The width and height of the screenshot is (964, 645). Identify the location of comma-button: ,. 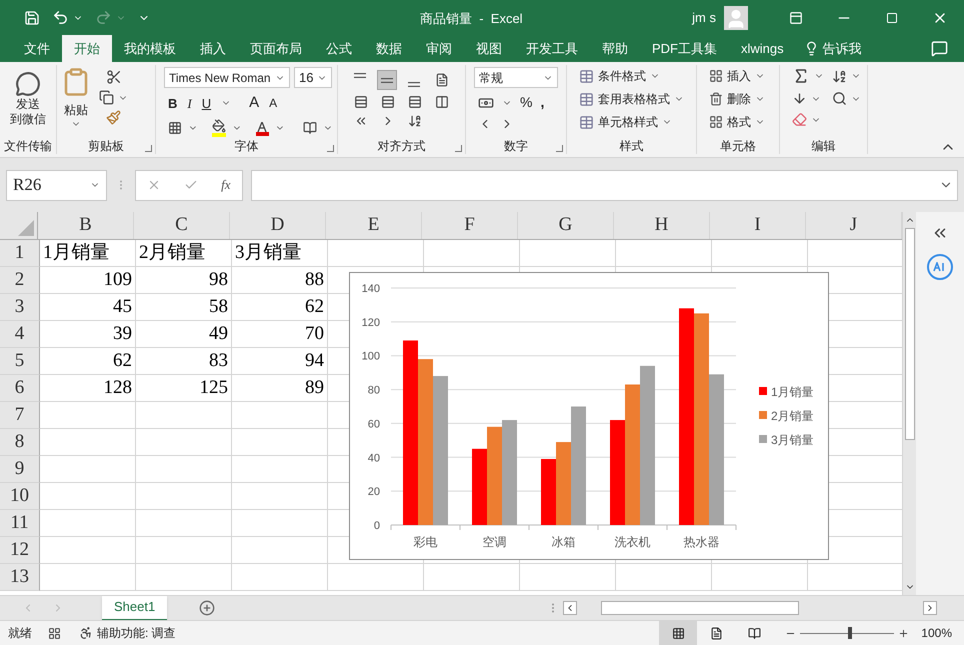
(542, 102).